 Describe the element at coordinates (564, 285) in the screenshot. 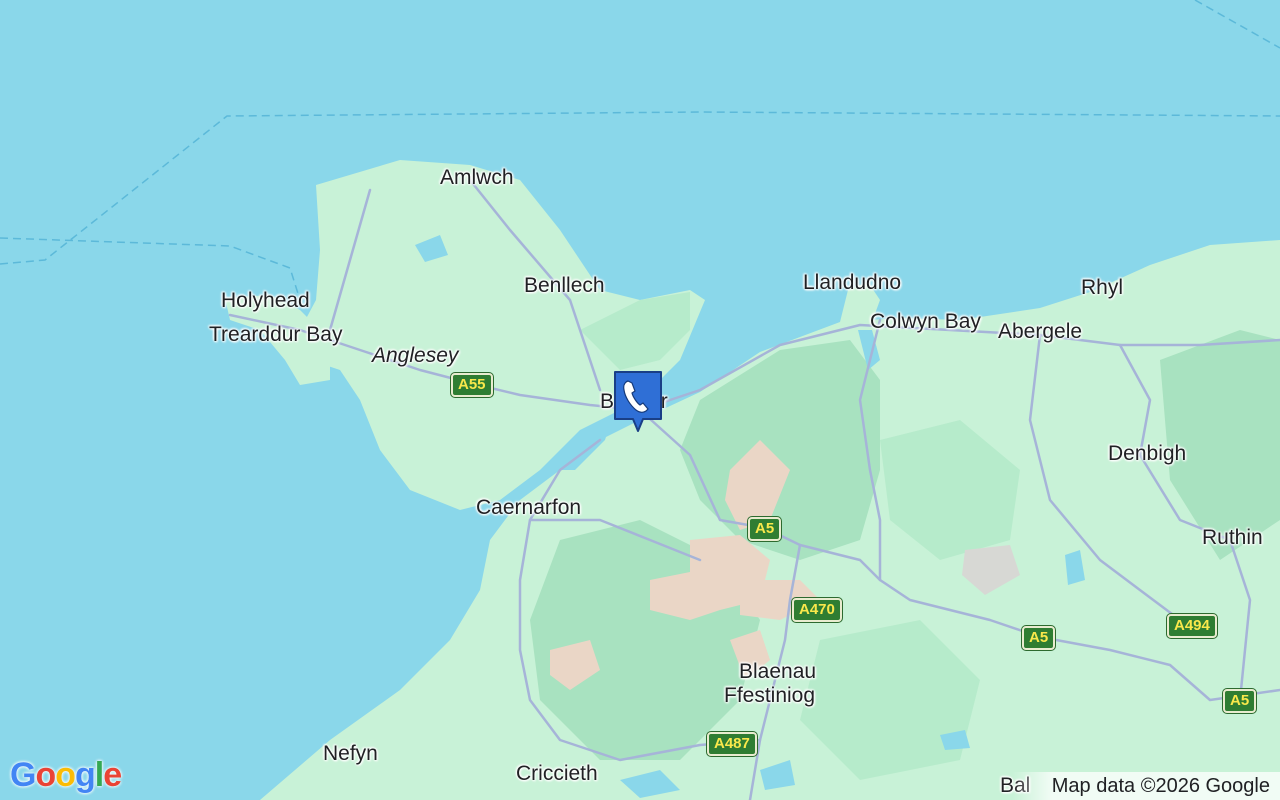

I see `place-label-benllech: Benllech` at that location.